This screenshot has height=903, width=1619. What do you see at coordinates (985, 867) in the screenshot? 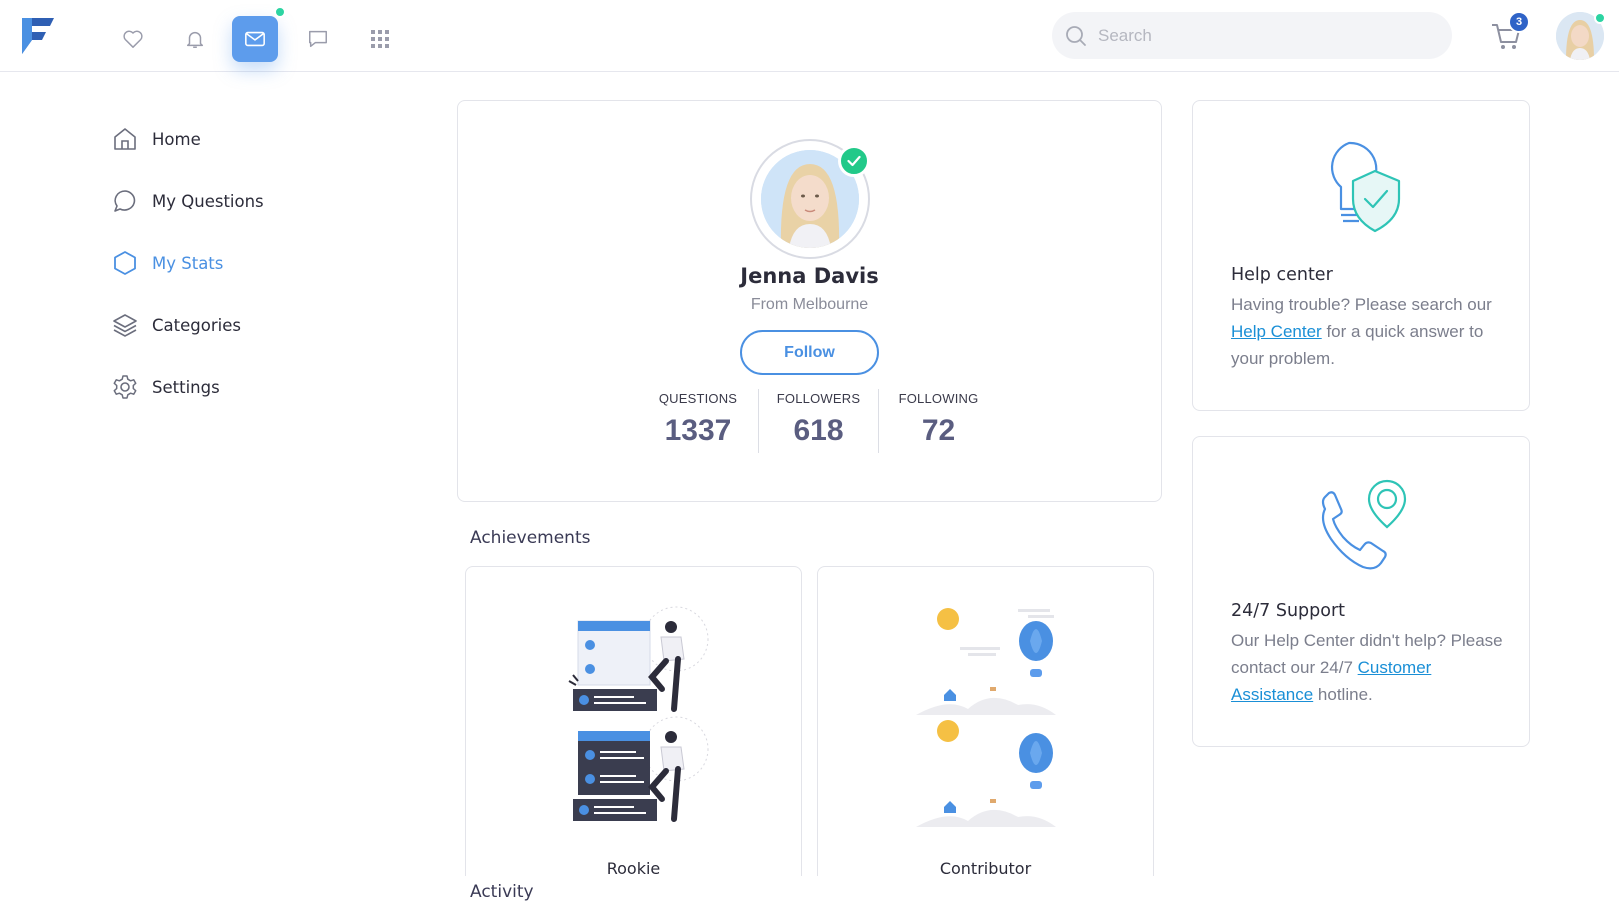
I see `achievement-label: Contributor` at bounding box center [985, 867].